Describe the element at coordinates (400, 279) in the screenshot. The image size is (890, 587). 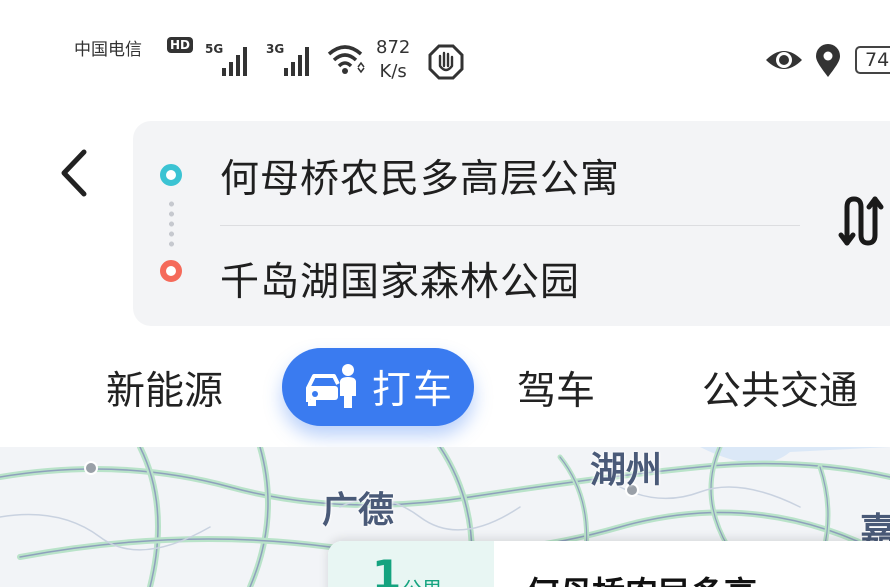
I see `destination-input: 千岛湖国家森林公园` at that location.